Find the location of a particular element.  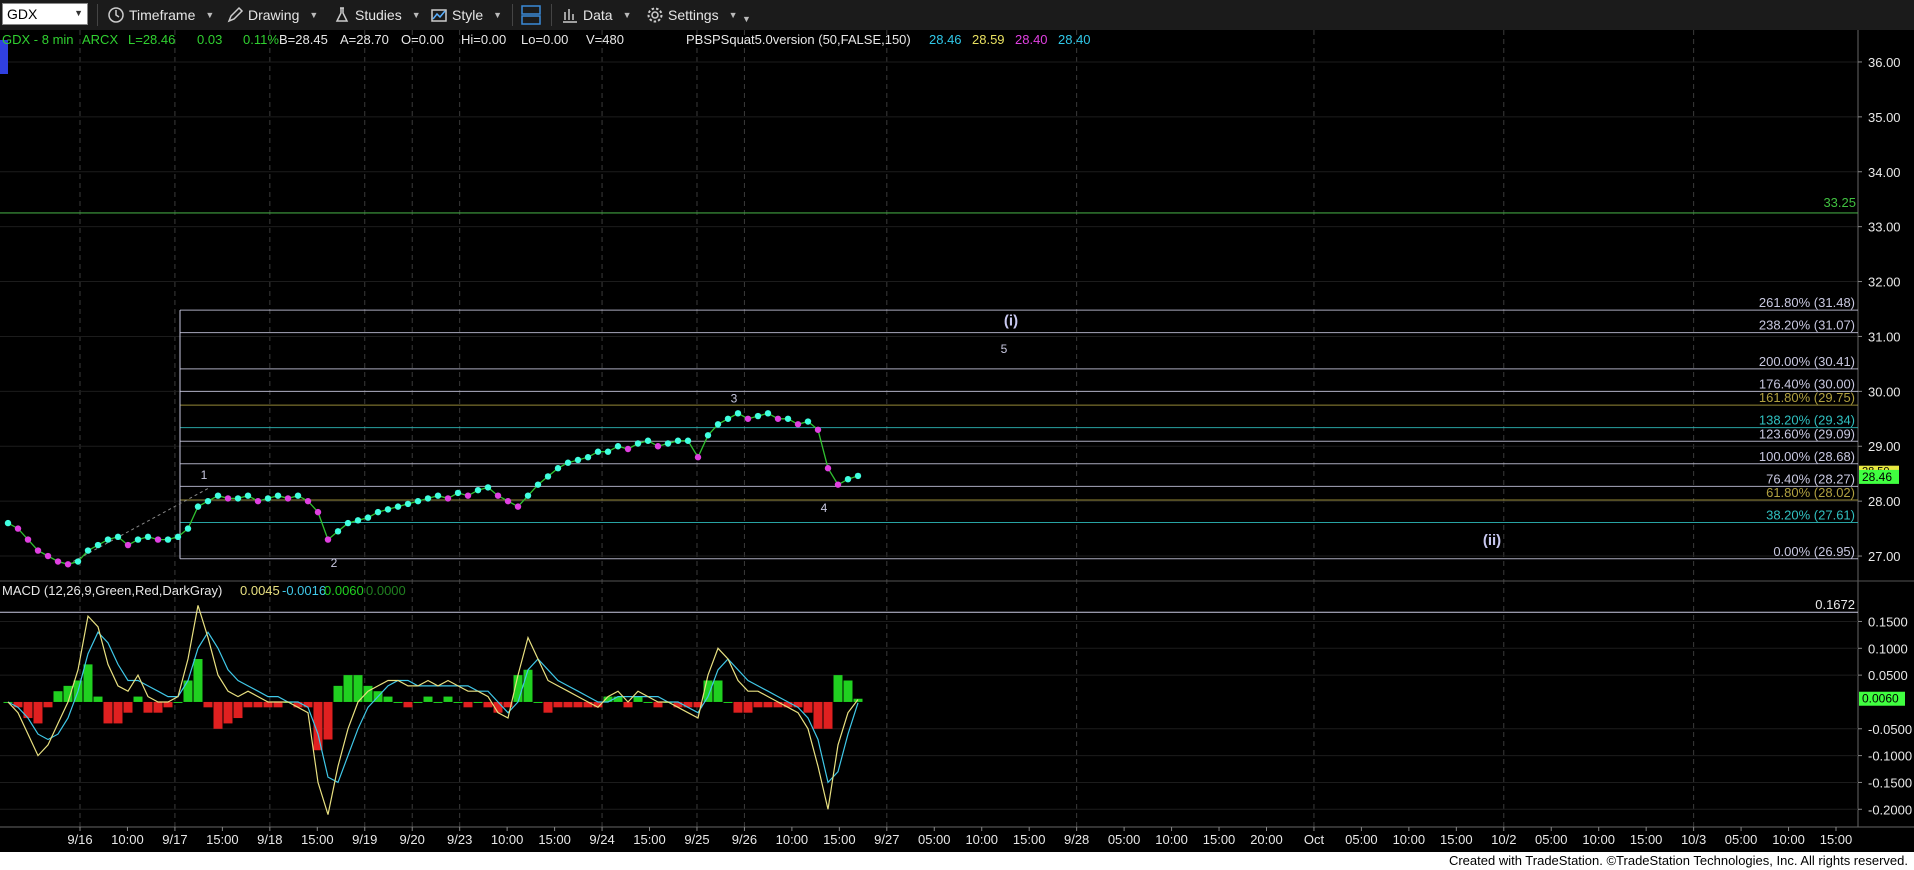

macd-legend-value: -0.0016 is located at coordinates (304, 590).